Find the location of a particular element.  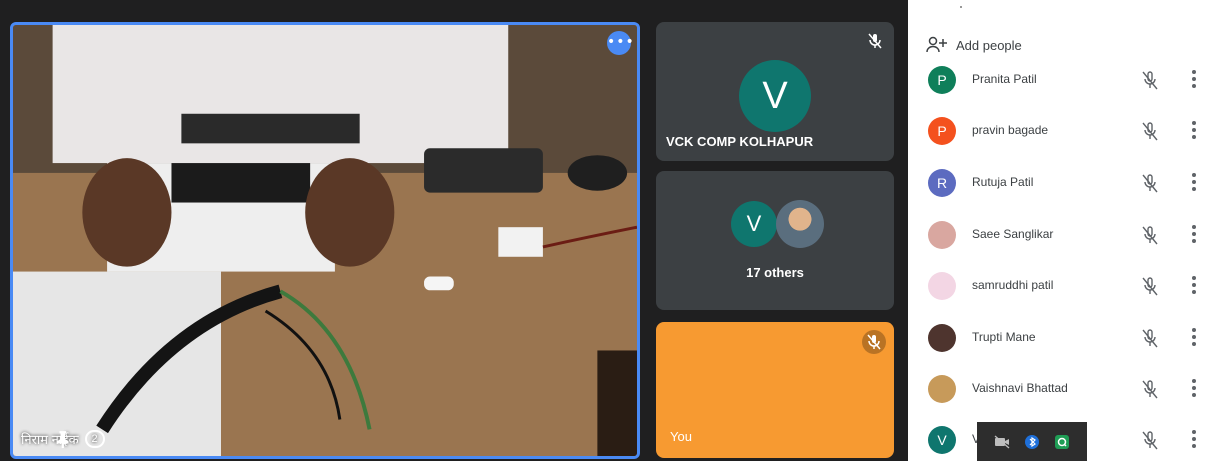

participant-name: Saee Sanglikar is located at coordinates (1013, 234).